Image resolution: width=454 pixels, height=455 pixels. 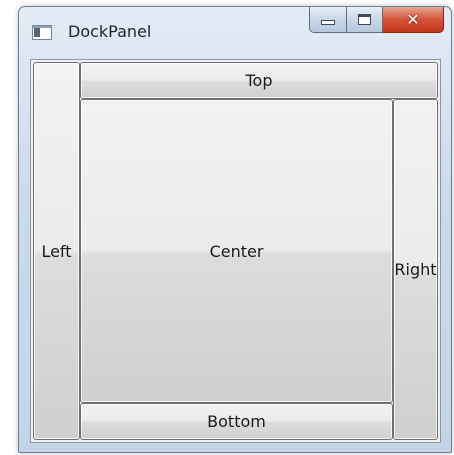 I want to click on window-title: DockPanel, so click(x=110, y=31).